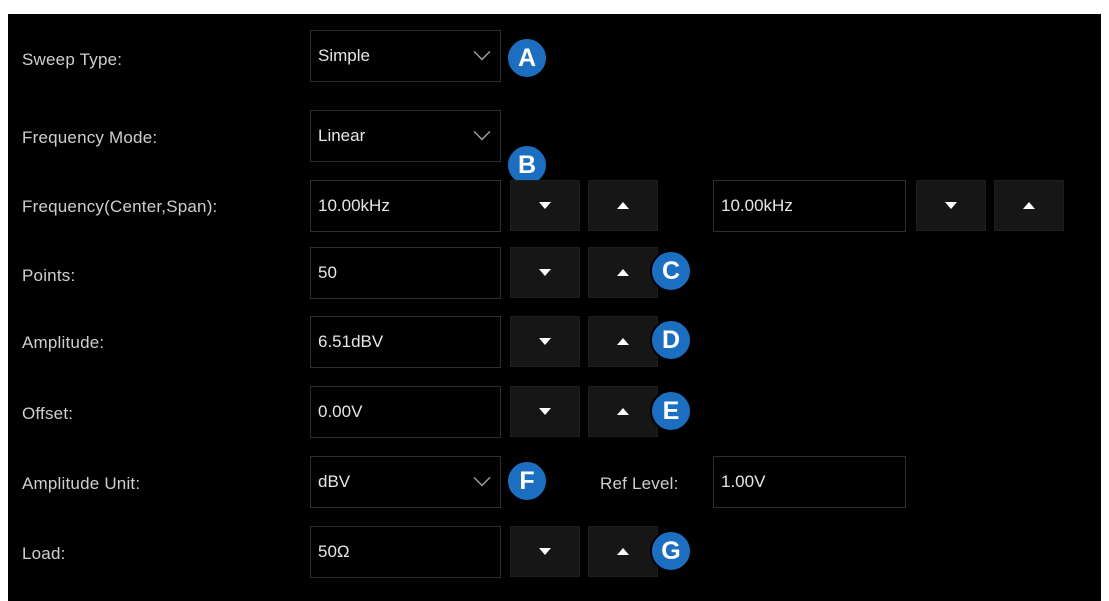 Image resolution: width=1109 pixels, height=601 pixels. What do you see at coordinates (44, 553) in the screenshot?
I see `load-label: Load:` at bounding box center [44, 553].